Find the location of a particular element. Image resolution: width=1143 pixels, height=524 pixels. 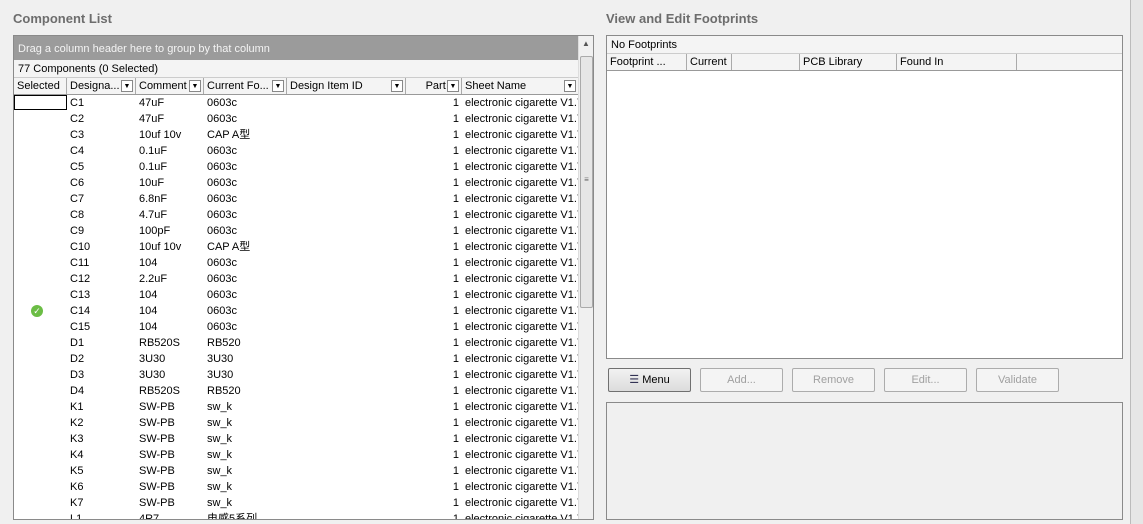

table-row: C12 2.2uF 0603c 1 electronic cigarette V1.7 is located at coordinates (296, 279).